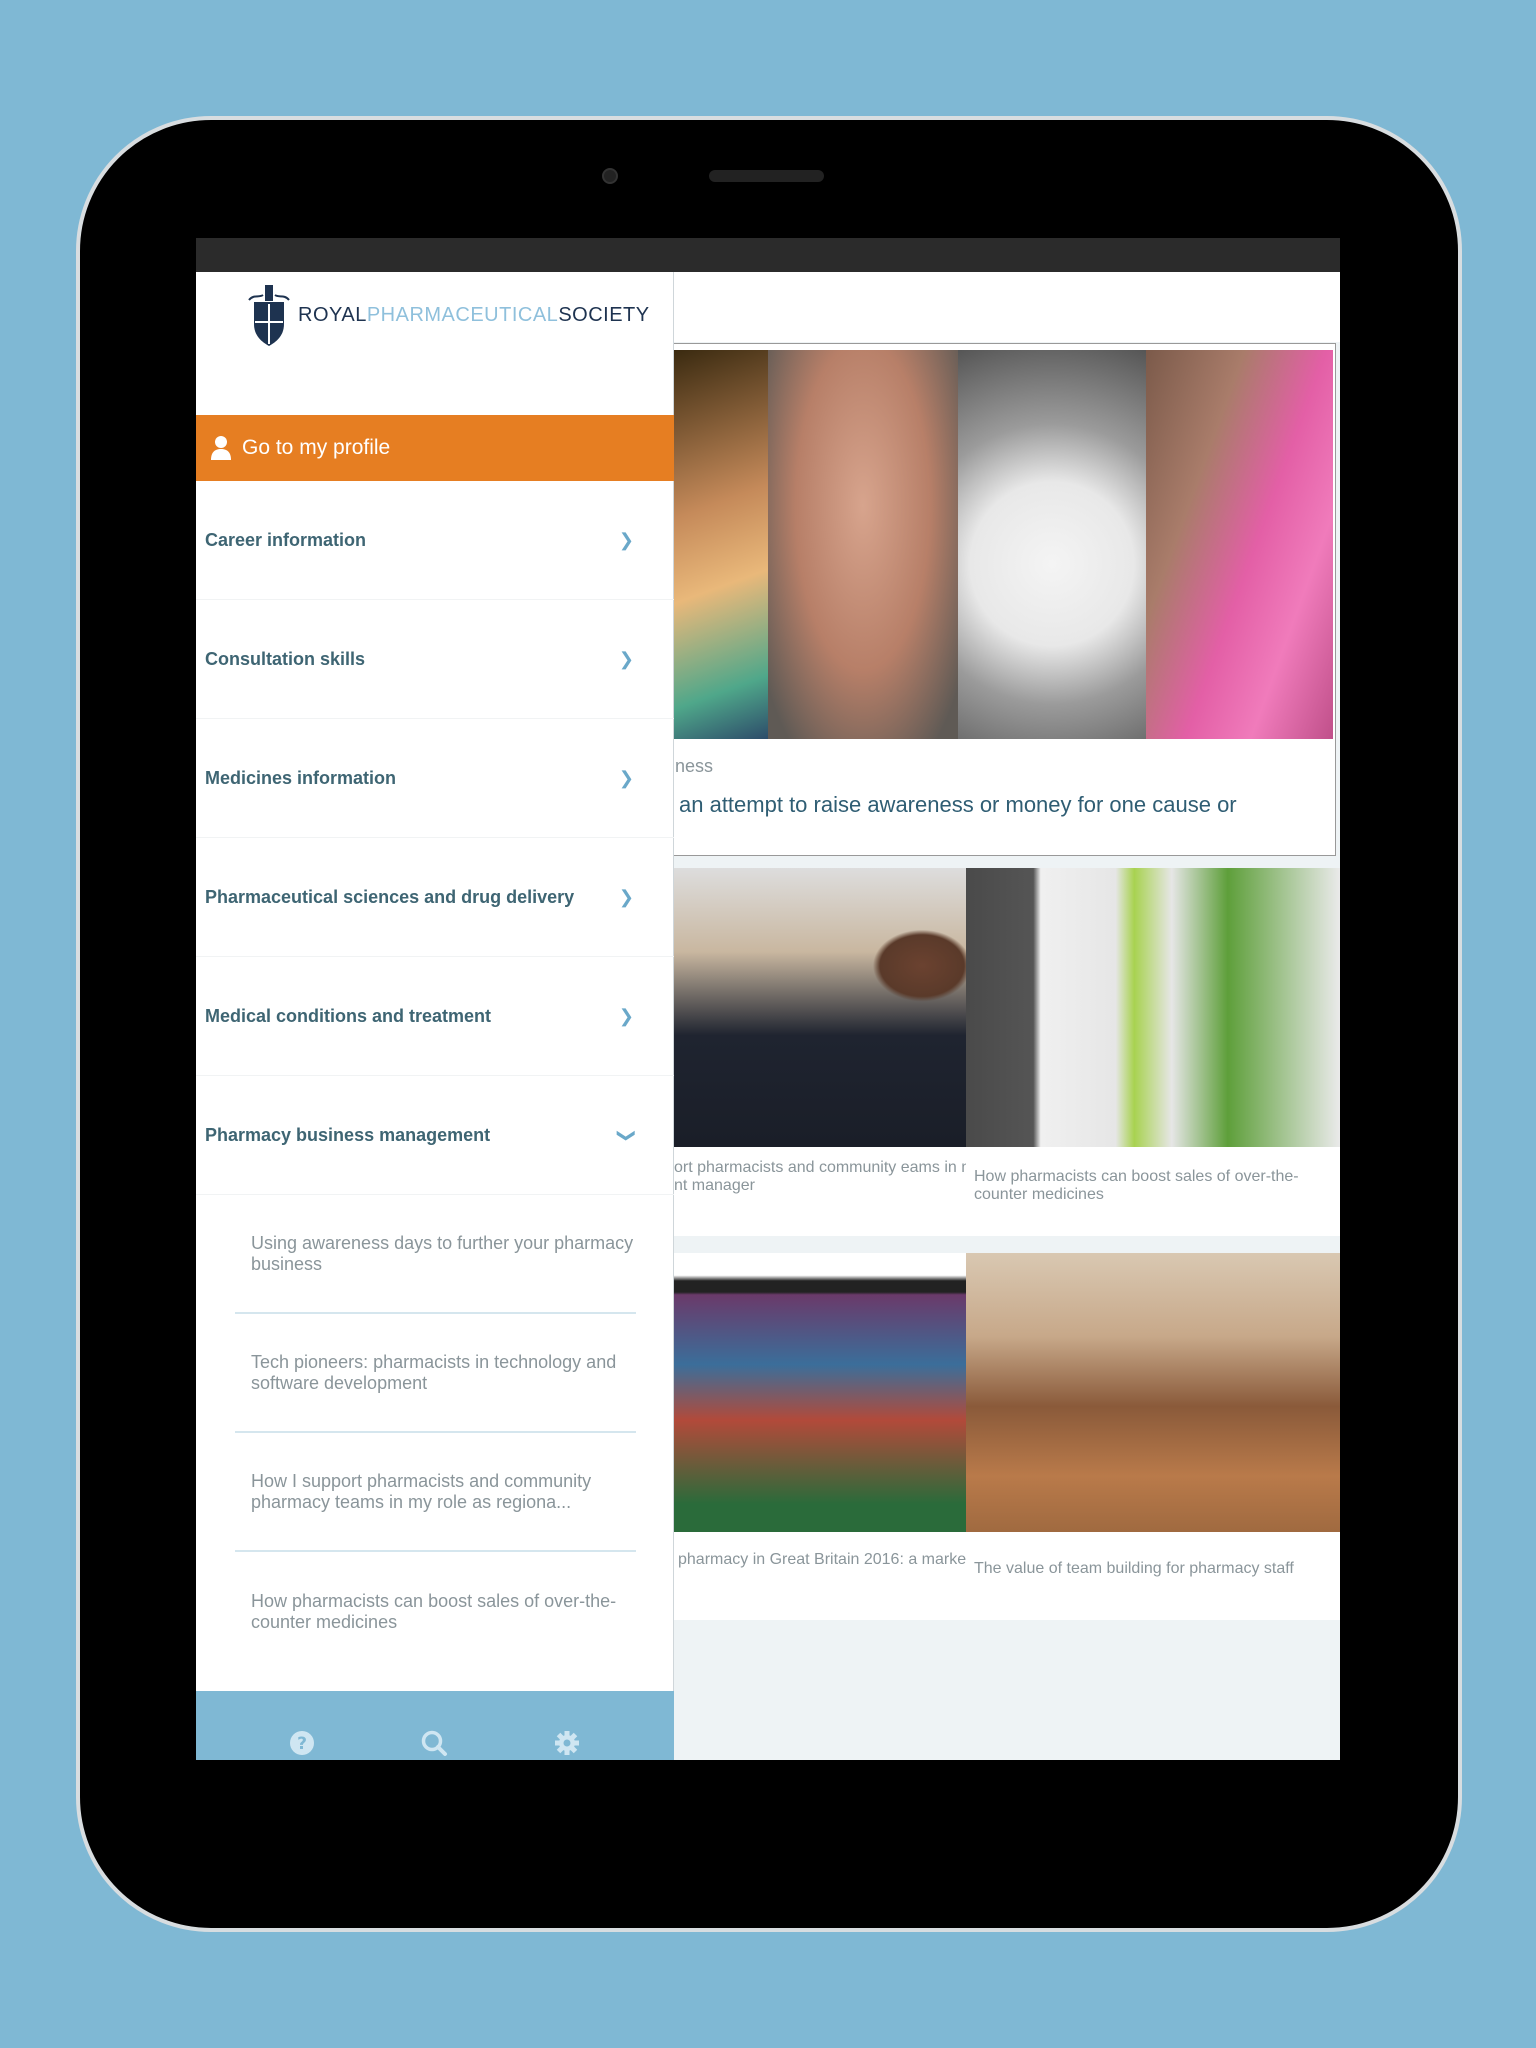  I want to click on speaker, so click(766, 176).